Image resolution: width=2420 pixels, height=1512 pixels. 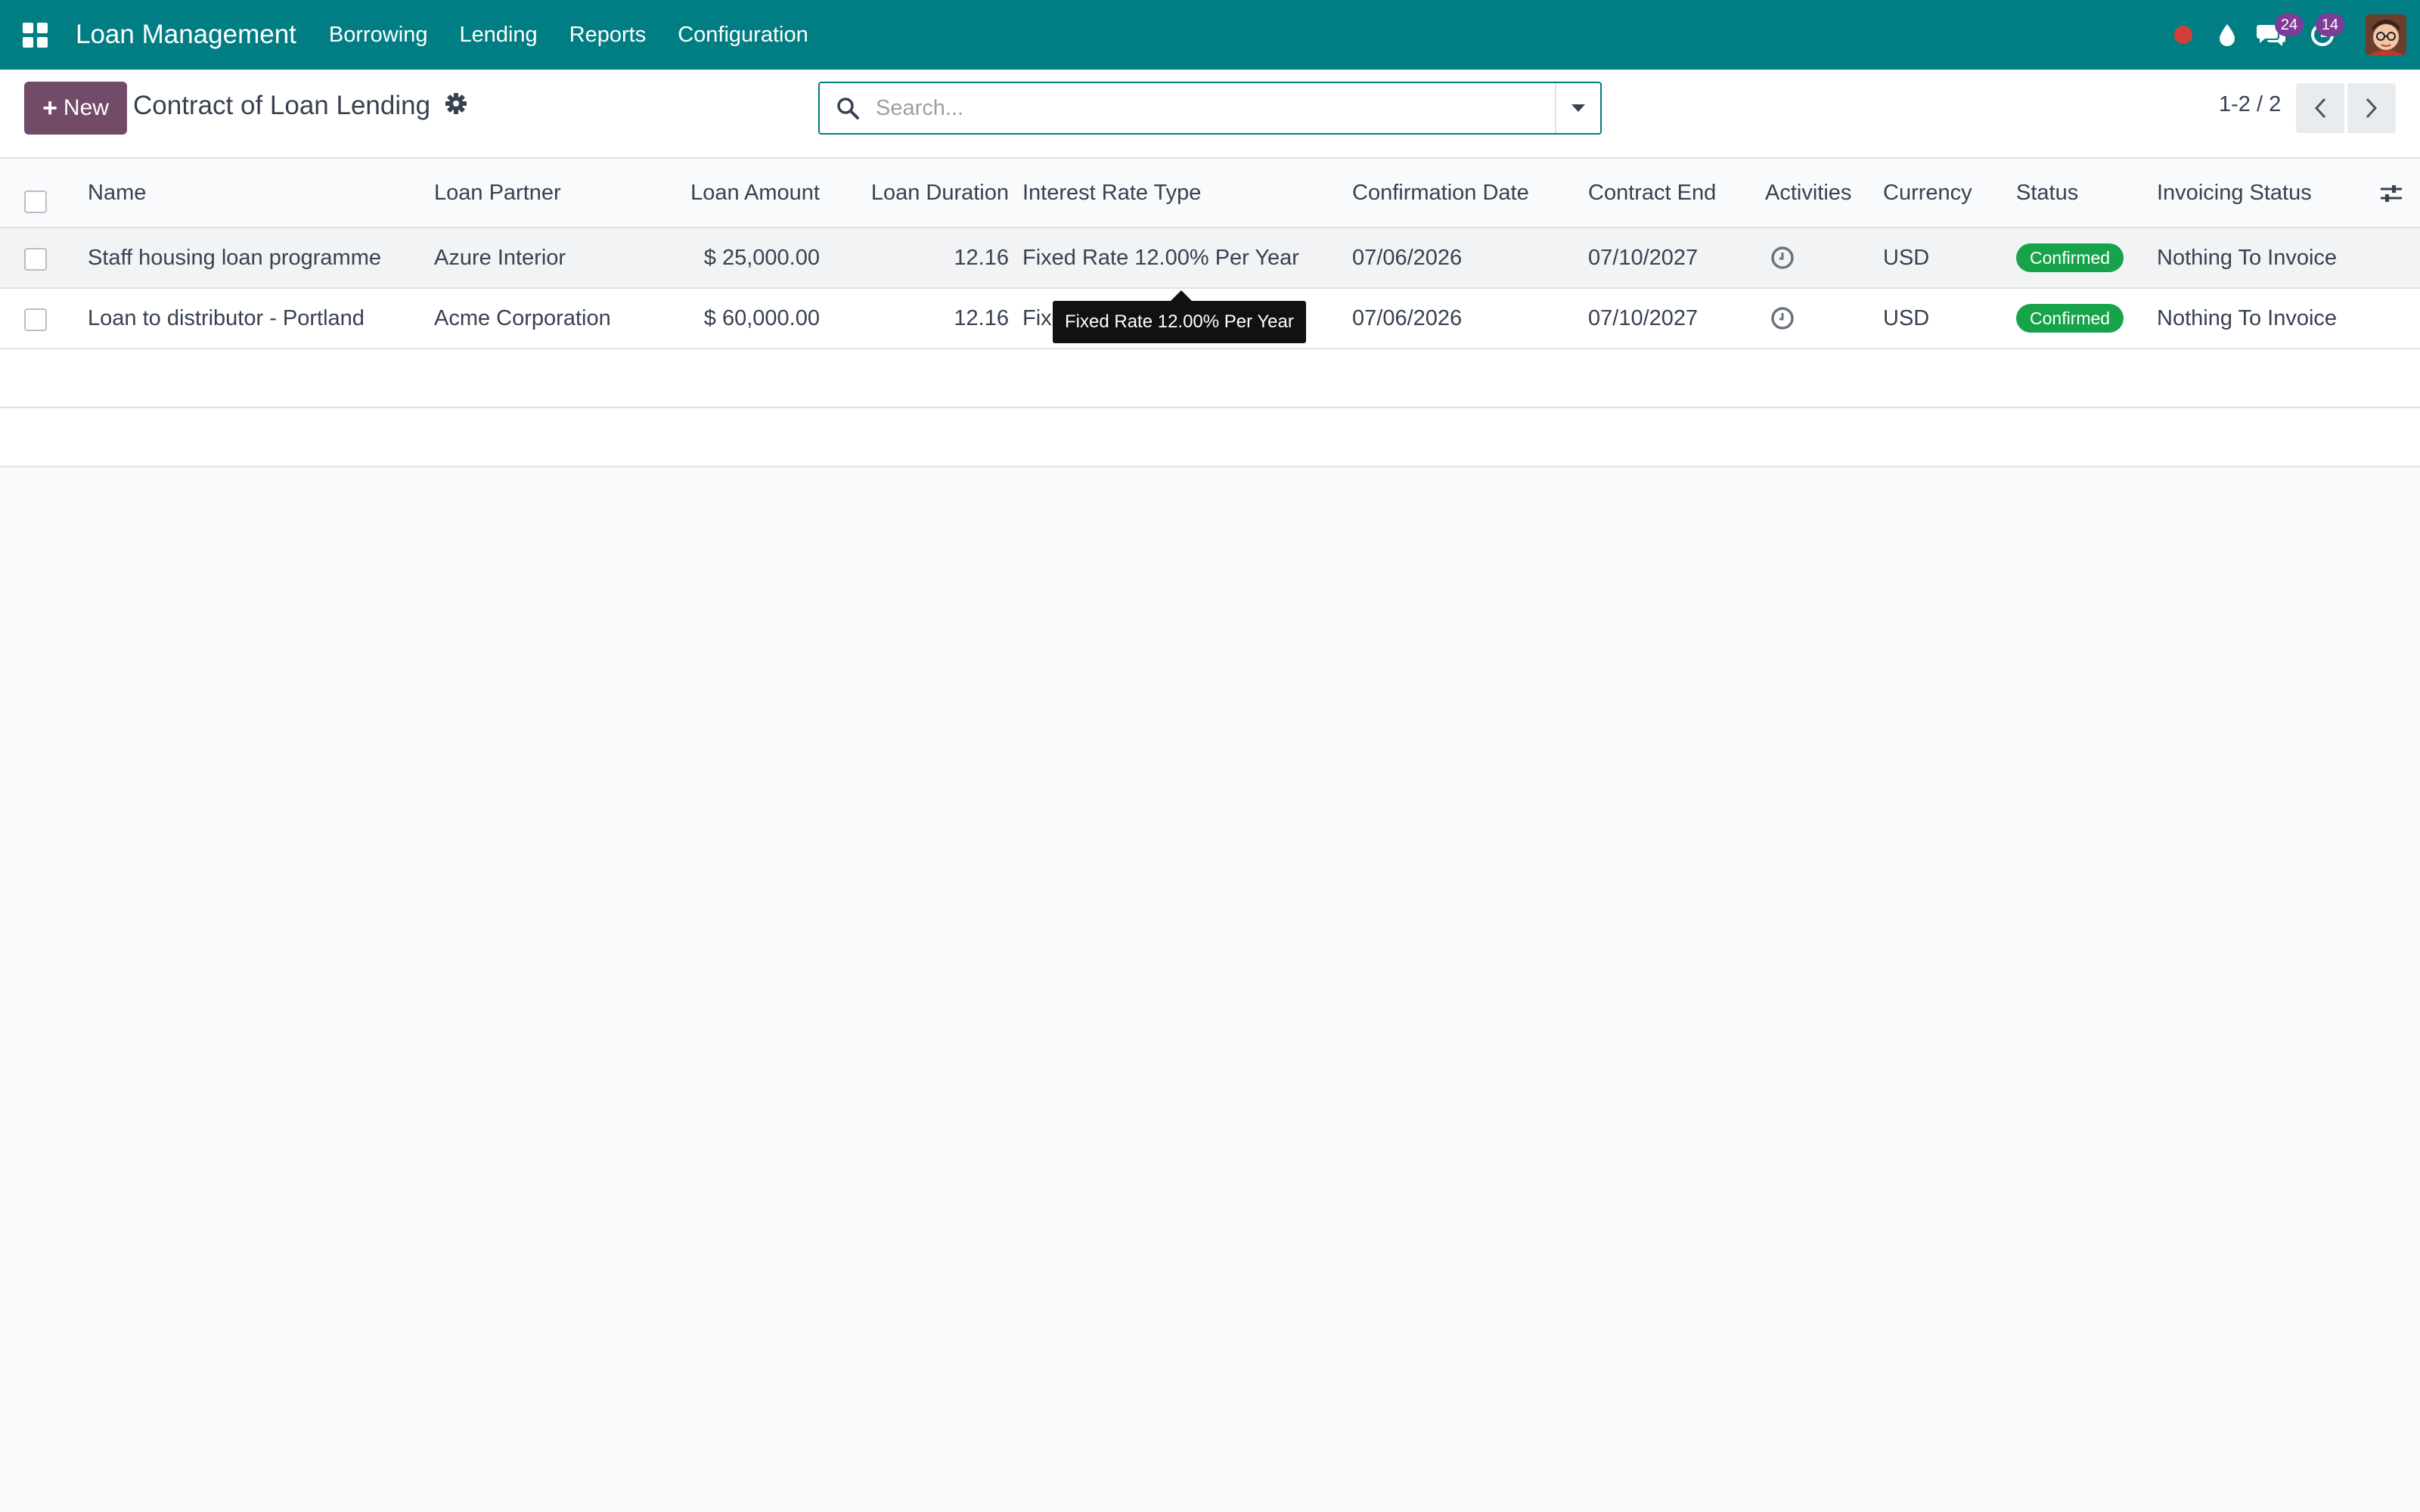 I want to click on user-menu-button, so click(x=2386, y=35).